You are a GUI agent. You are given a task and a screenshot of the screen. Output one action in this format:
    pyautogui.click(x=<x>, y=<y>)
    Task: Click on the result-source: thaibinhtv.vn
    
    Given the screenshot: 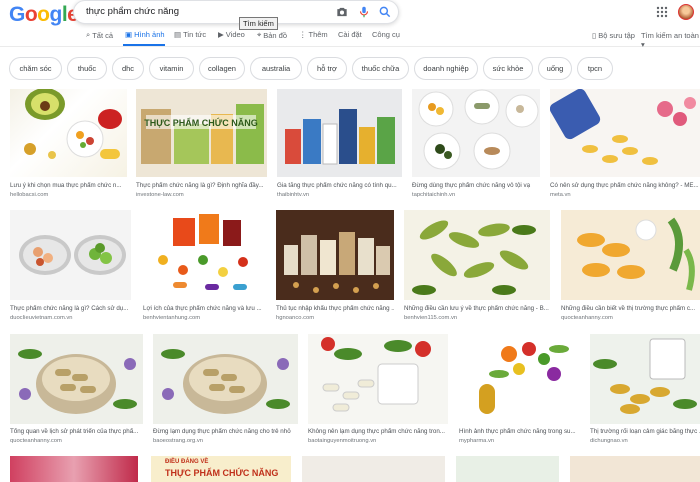 What is the action you would take?
    pyautogui.click(x=293, y=195)
    